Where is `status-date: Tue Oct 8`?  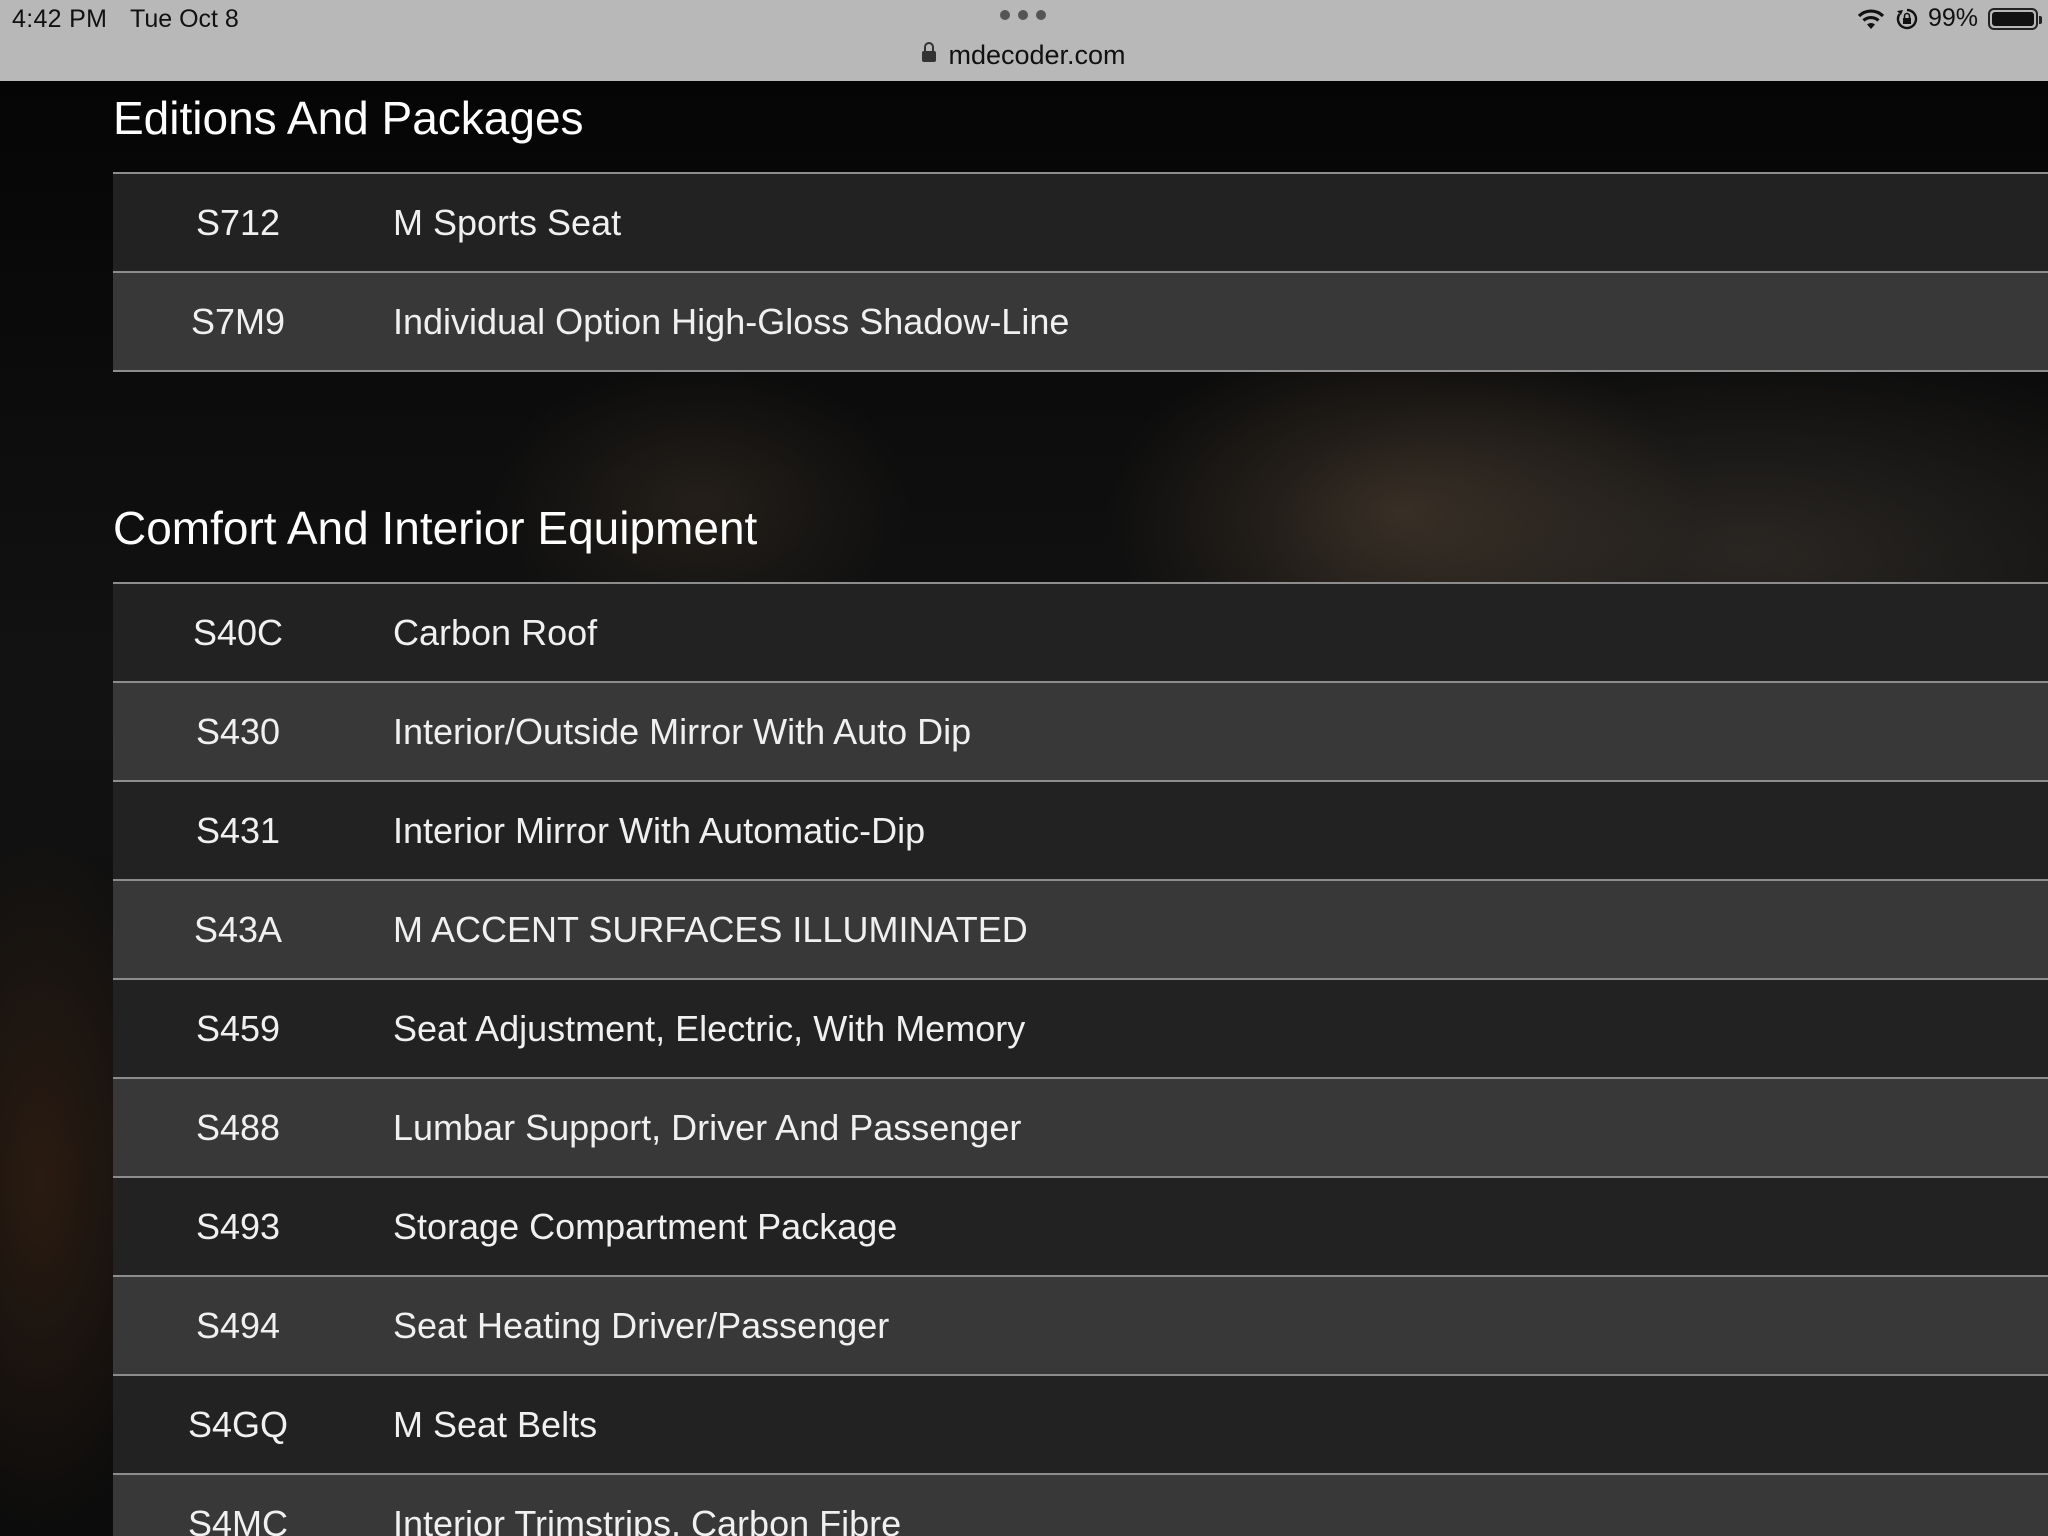
status-date: Tue Oct 8 is located at coordinates (184, 19).